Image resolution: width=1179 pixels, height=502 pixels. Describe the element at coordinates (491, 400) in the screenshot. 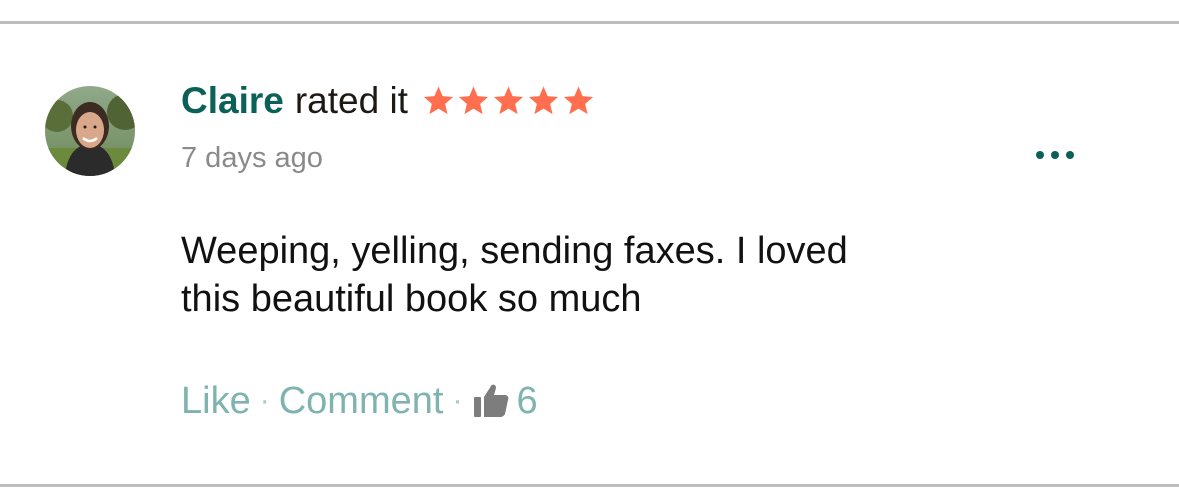

I see `thumbs-up-icon` at that location.